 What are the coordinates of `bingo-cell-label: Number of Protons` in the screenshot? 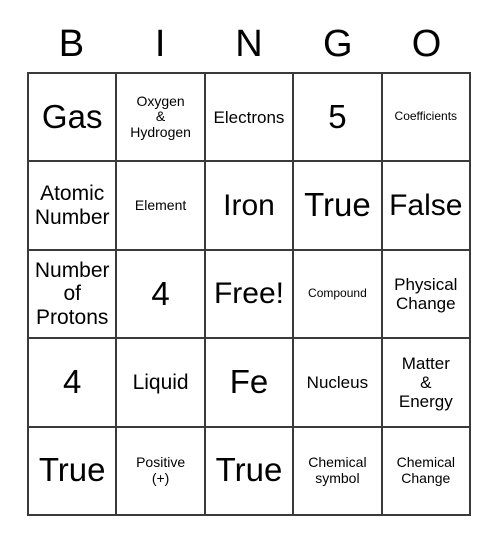 It's located at (72, 293).